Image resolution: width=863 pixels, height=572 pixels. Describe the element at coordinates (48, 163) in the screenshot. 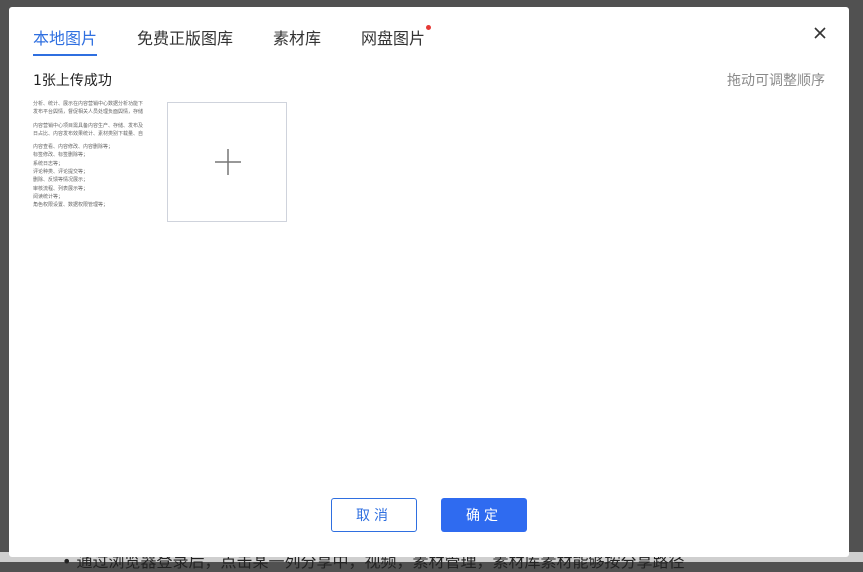

I see `thumbnail-text-line: 系统日志等；` at that location.